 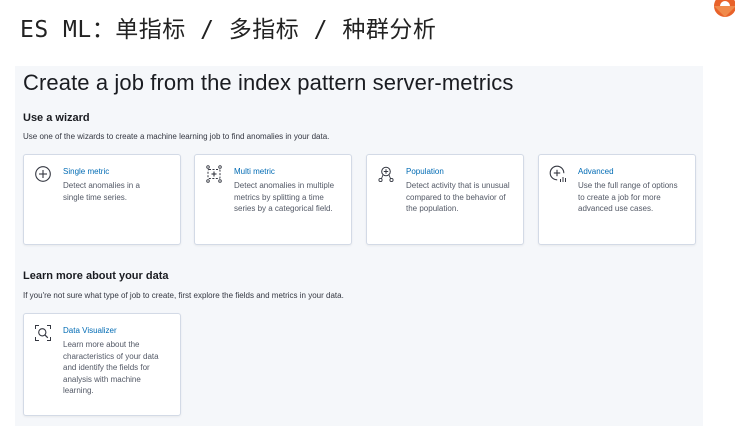 I want to click on single-metric-link: Single metric, so click(x=86, y=171).